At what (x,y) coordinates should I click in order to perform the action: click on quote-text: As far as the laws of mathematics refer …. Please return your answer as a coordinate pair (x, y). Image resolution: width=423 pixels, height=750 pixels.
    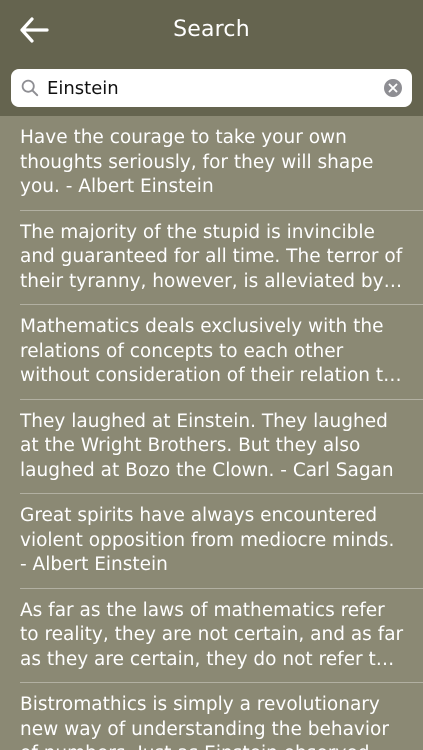
    Looking at the image, I should click on (212, 634).